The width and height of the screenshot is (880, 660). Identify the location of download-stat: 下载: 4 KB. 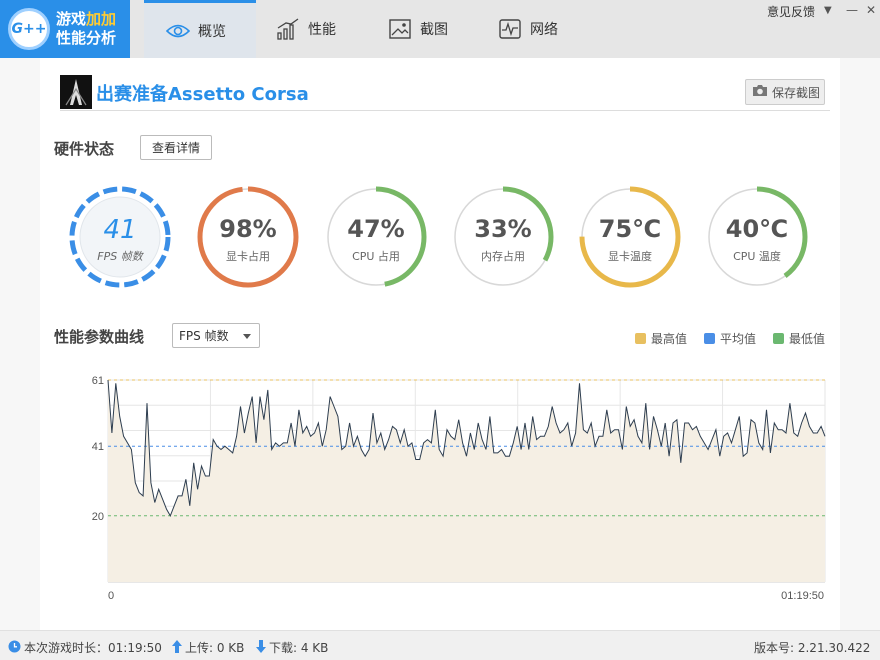
(292, 647).